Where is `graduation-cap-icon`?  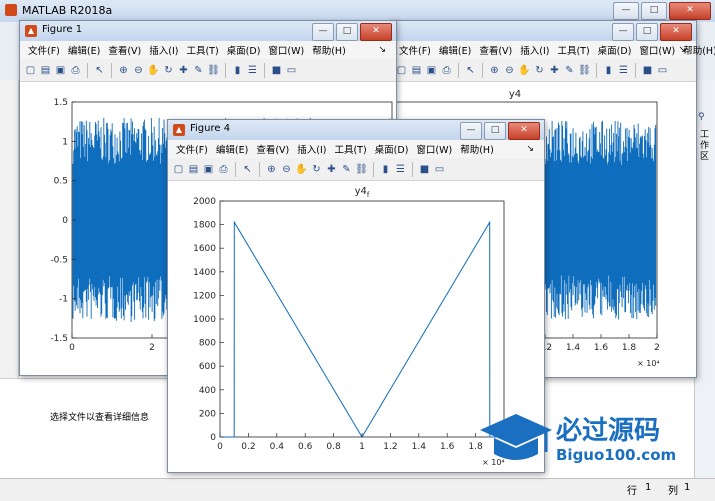 graduation-cap-icon is located at coordinates (516, 437).